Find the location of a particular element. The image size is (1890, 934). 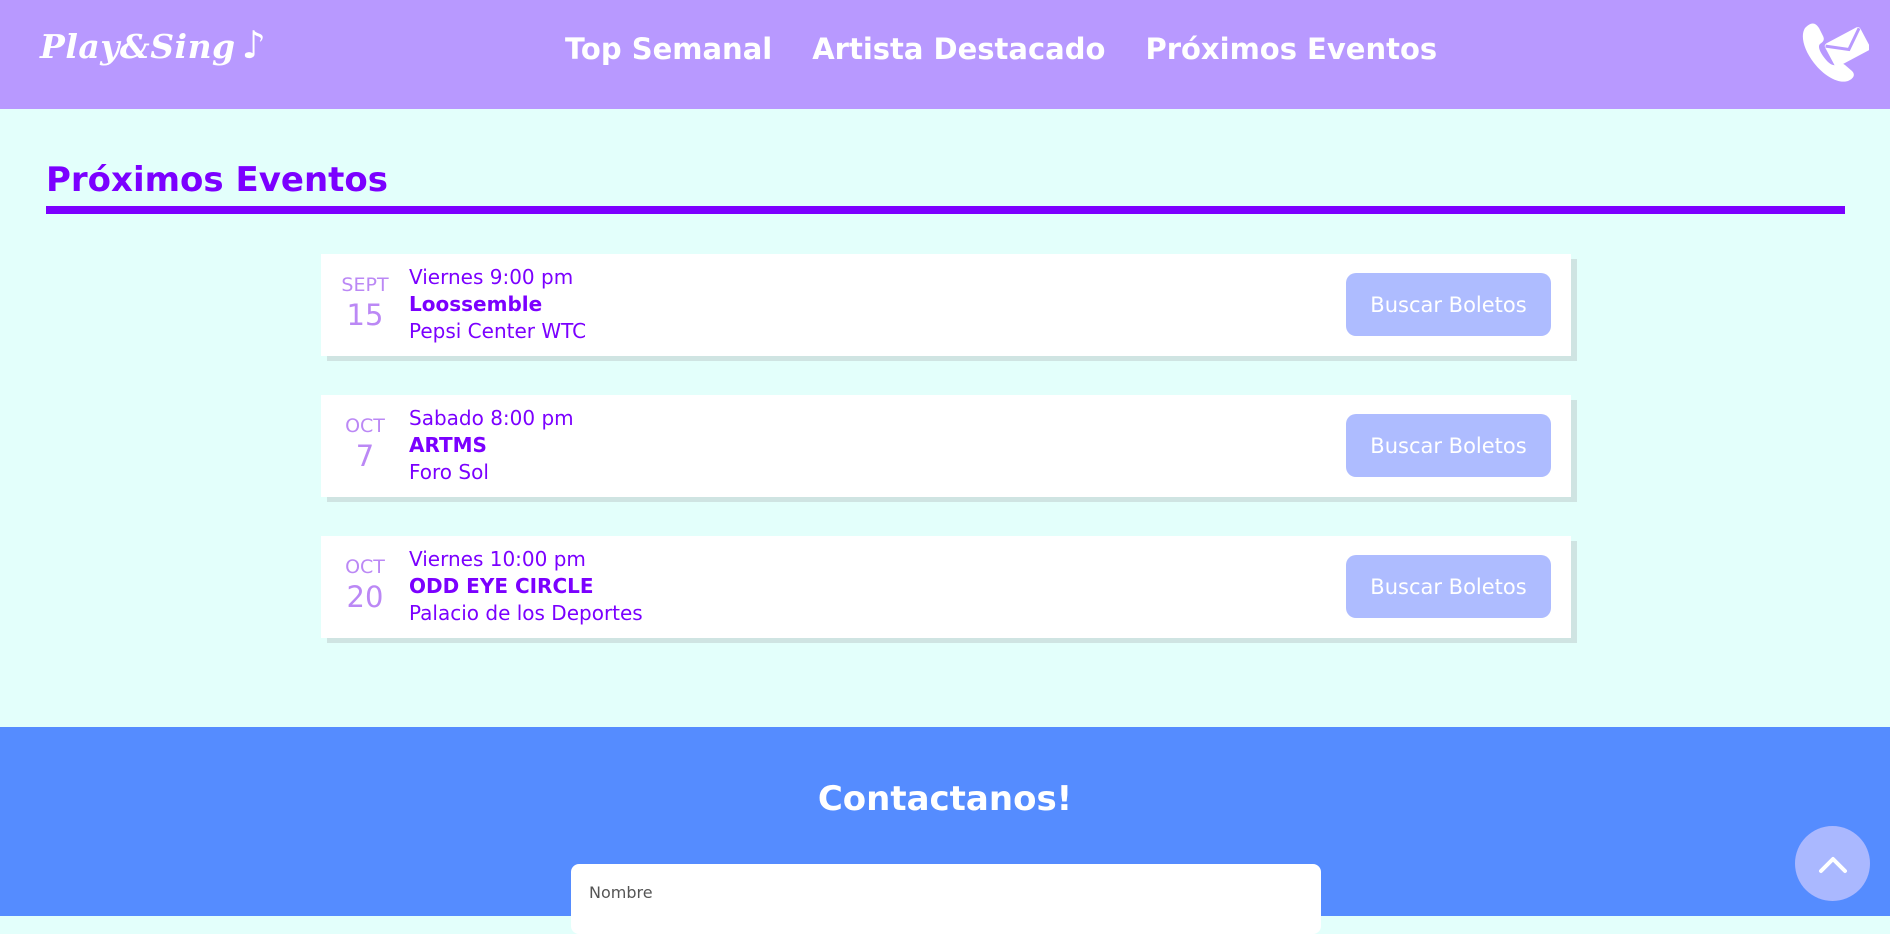

nav-link-proximos-eventos: Próximos Eventos is located at coordinates (1291, 49).